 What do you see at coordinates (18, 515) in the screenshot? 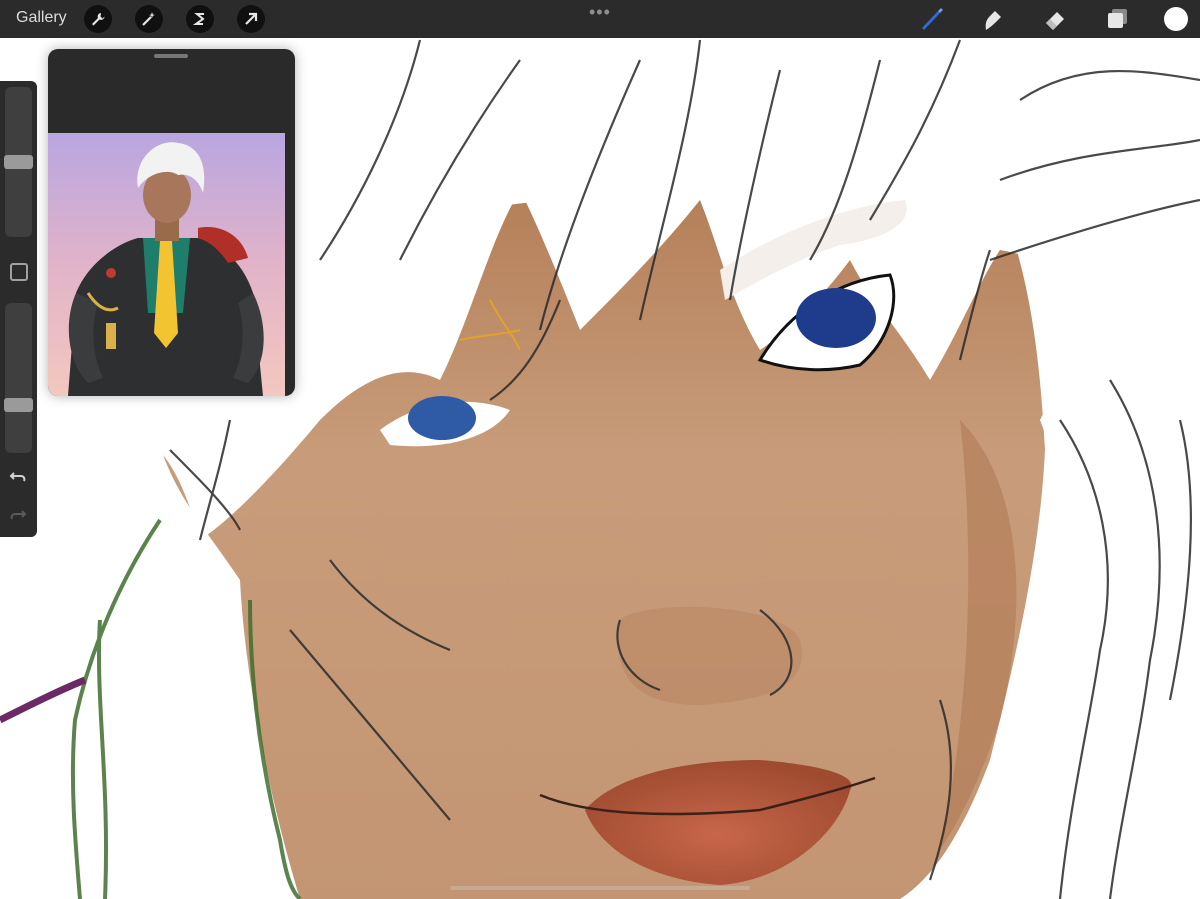
I see `redo-icon` at bounding box center [18, 515].